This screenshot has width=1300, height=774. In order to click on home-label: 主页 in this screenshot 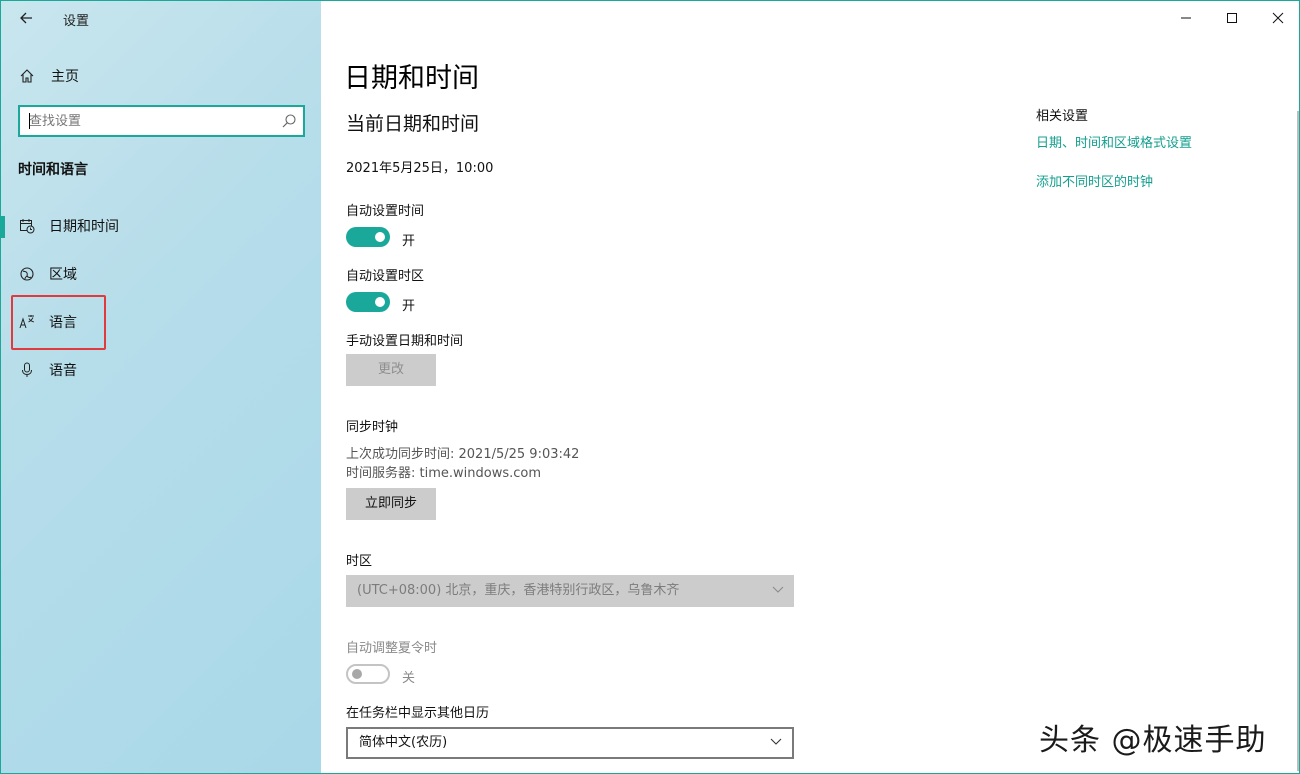, I will do `click(65, 77)`.